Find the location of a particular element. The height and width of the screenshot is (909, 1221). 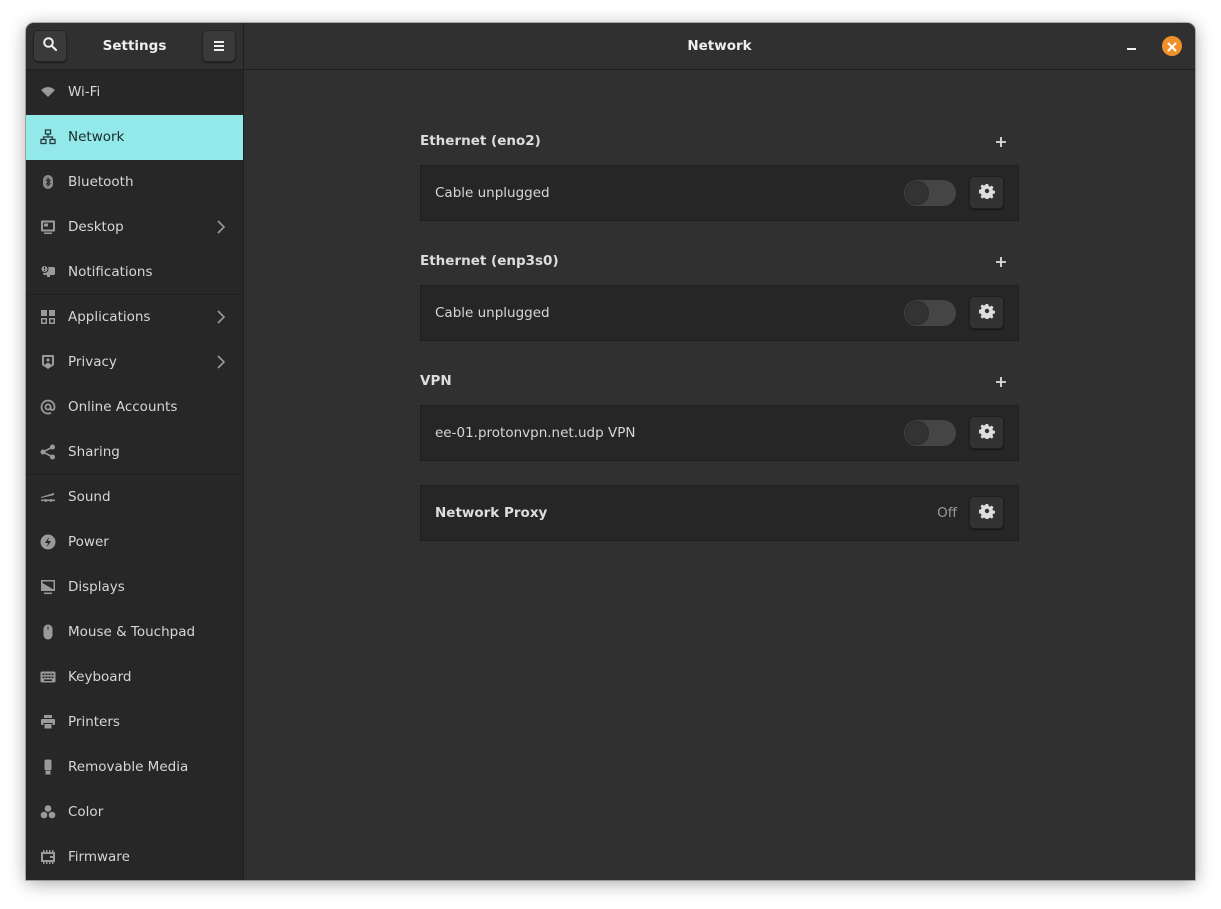

section-title-ethernet-eno2: Ethernet (eno2) is located at coordinates (480, 141).